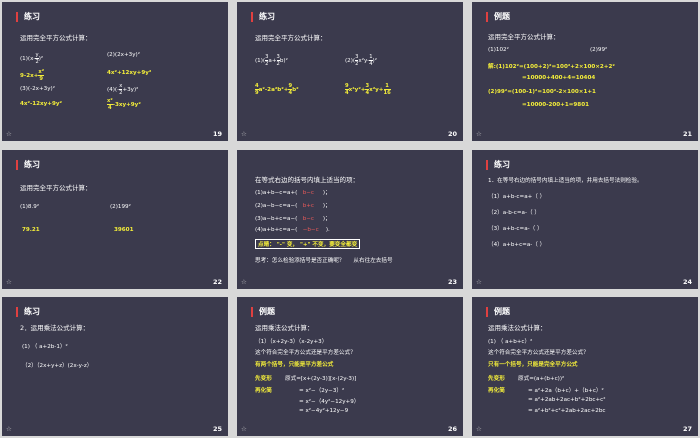  I want to click on fill-row-2: (2)a−b−c=a−( b+c )；, so click(293, 206).